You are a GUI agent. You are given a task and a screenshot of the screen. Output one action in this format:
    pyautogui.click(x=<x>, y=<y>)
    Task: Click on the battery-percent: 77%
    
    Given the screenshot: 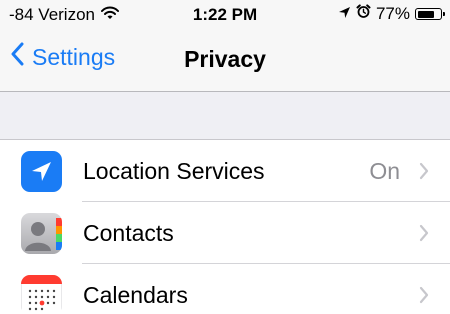 What is the action you would take?
    pyautogui.click(x=392, y=13)
    